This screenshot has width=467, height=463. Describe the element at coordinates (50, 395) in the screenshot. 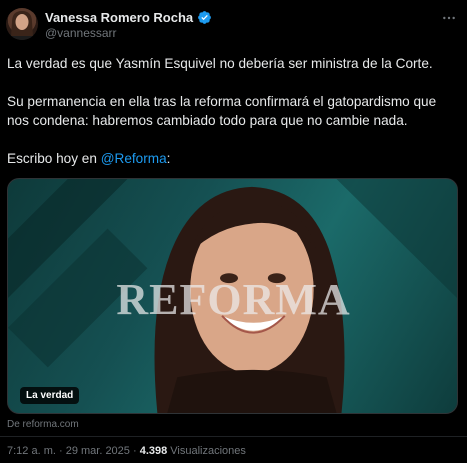

I see `card-badge: La verdad` at that location.